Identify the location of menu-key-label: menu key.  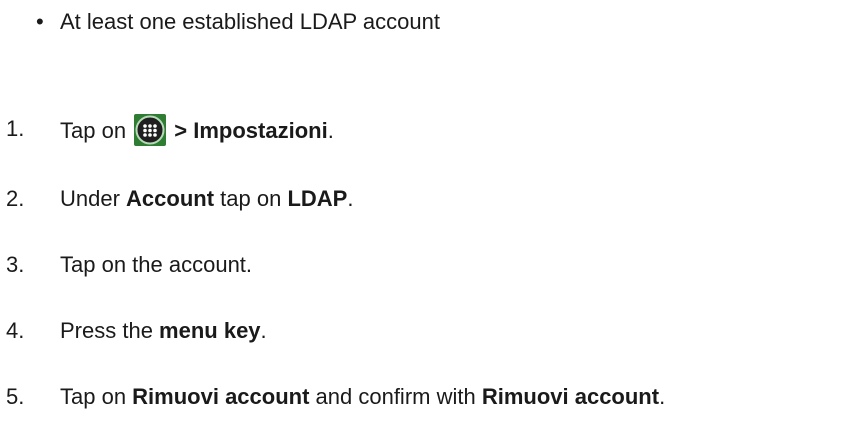
(210, 330).